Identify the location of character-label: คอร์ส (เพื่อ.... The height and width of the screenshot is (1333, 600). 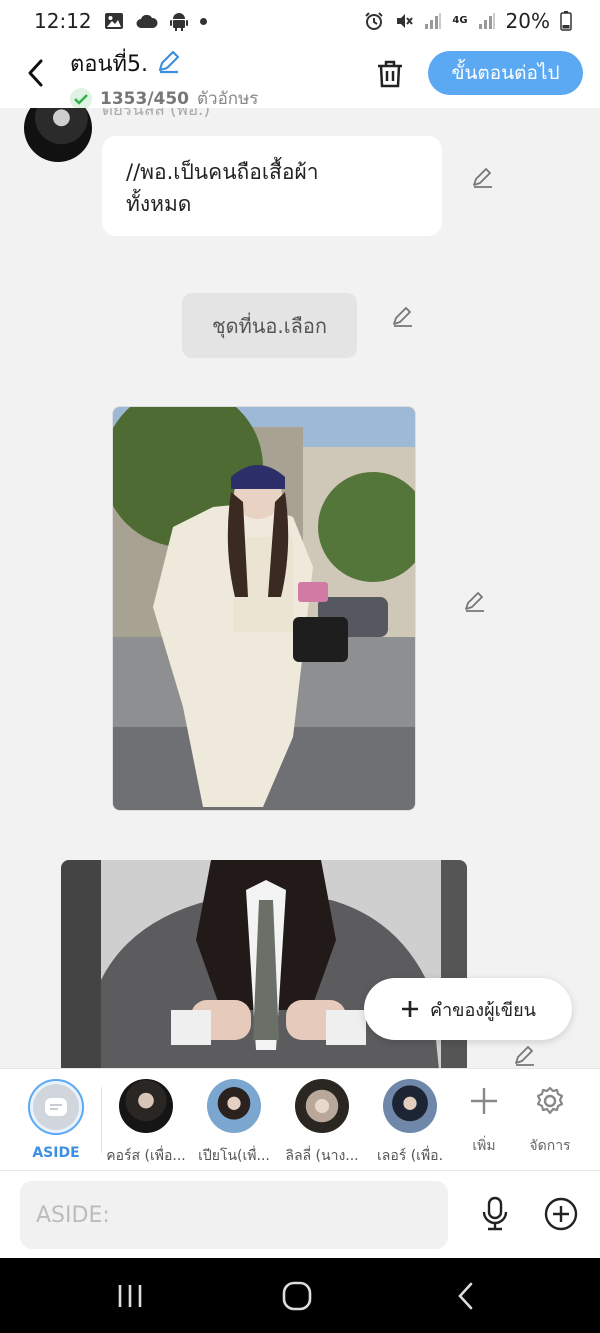
(146, 1156).